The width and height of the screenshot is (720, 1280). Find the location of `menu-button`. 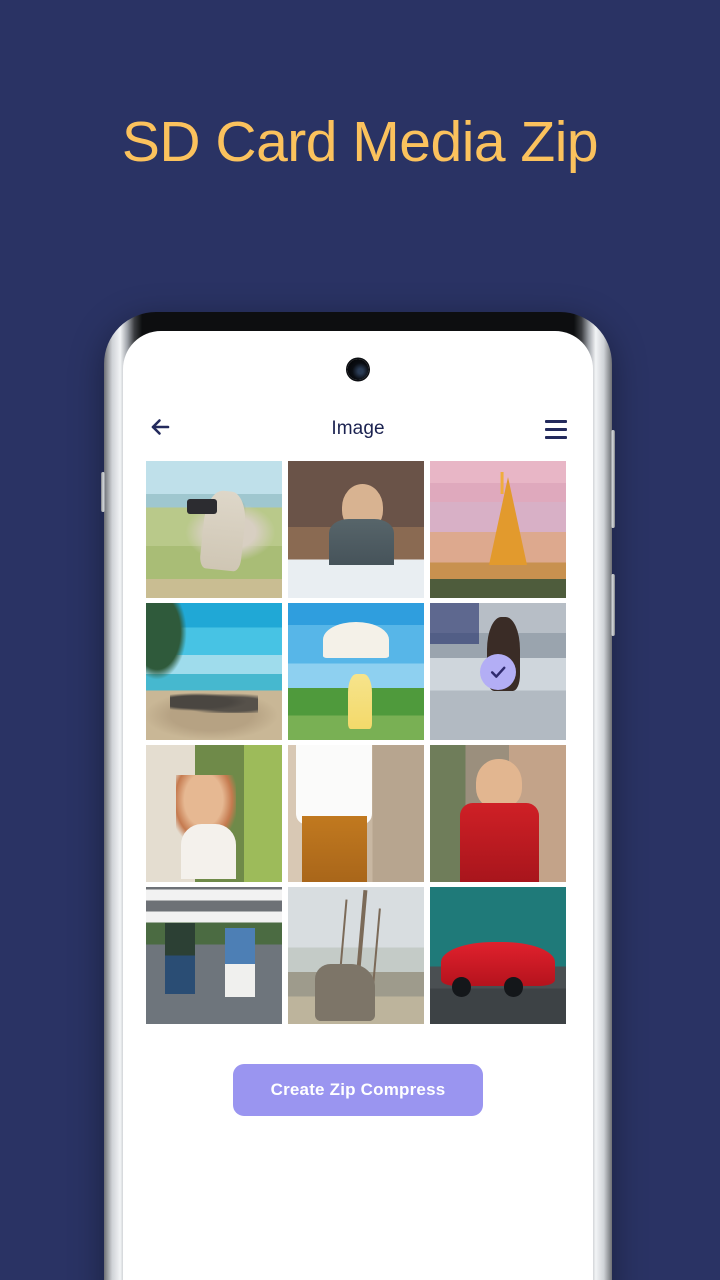

menu-button is located at coordinates (556, 429).